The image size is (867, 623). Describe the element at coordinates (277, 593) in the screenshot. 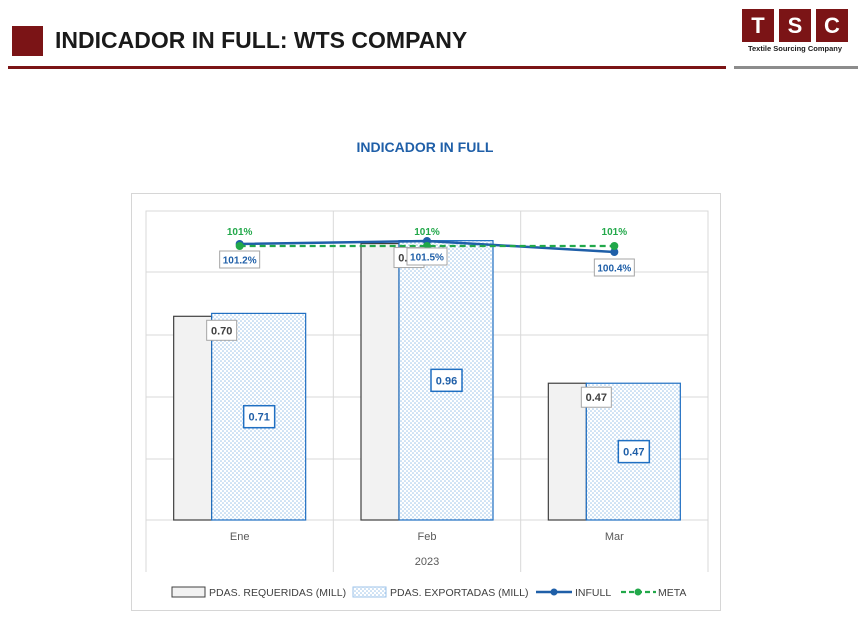

I see `legend-label-requeridas: PDAS. REQUERIDAS (MILL)` at that location.